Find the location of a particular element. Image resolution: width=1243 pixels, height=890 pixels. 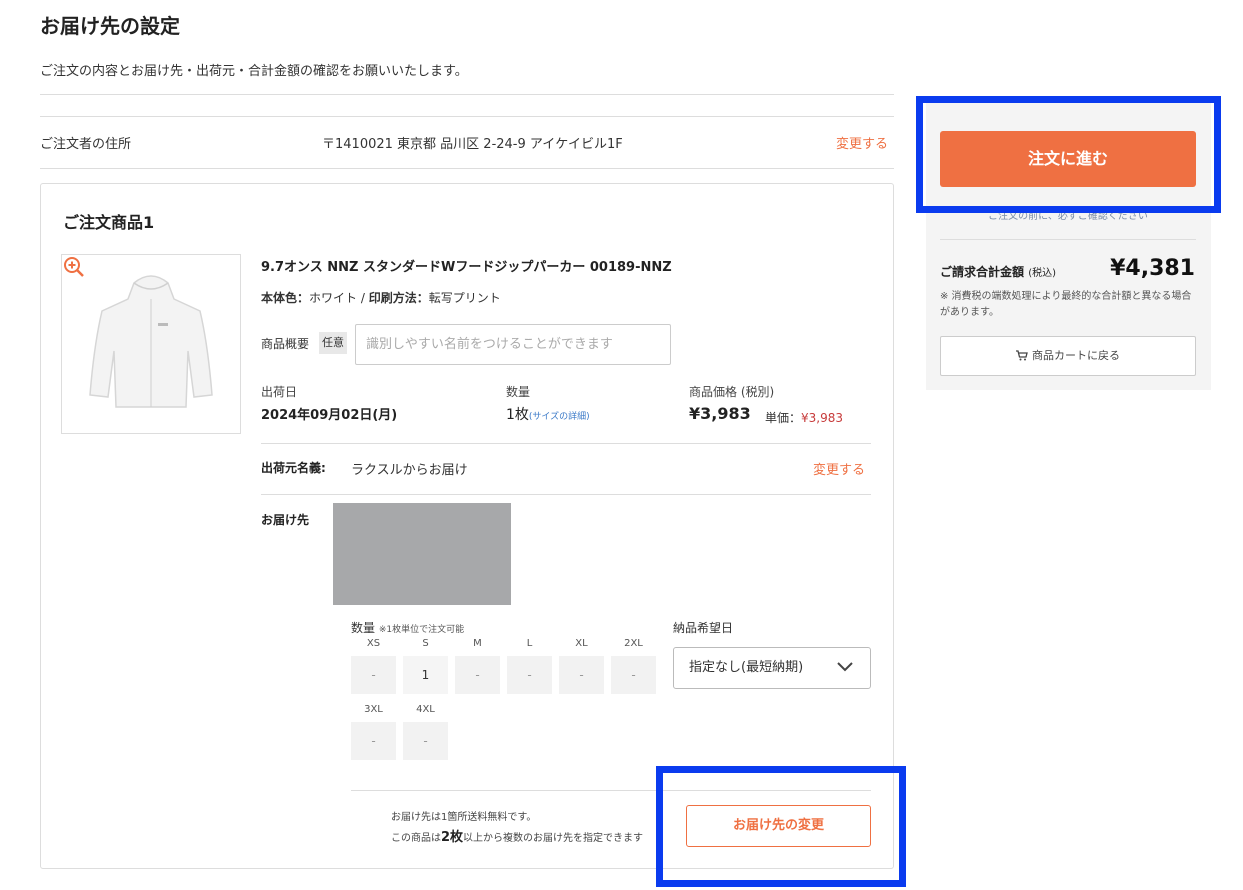

chevron-down-icon is located at coordinates (845, 667).